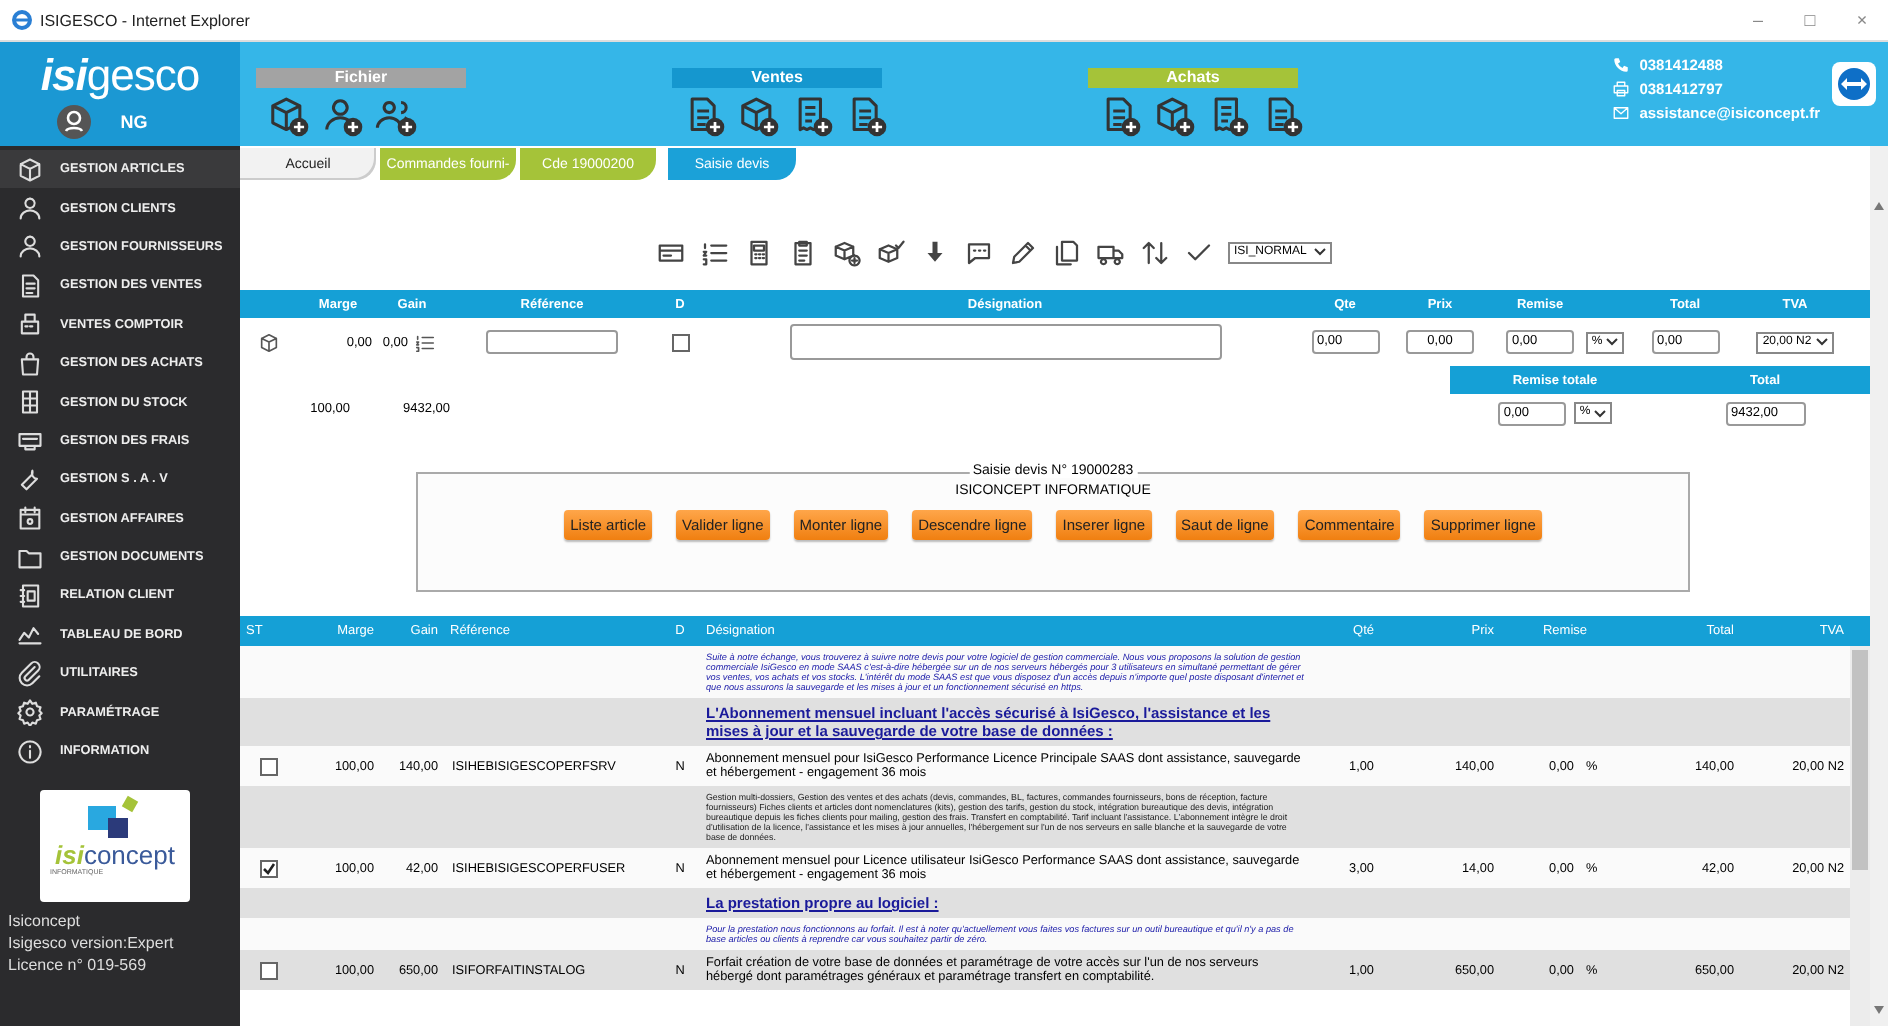  What do you see at coordinates (120, 76) in the screenshot?
I see `app-logo: isigesco` at bounding box center [120, 76].